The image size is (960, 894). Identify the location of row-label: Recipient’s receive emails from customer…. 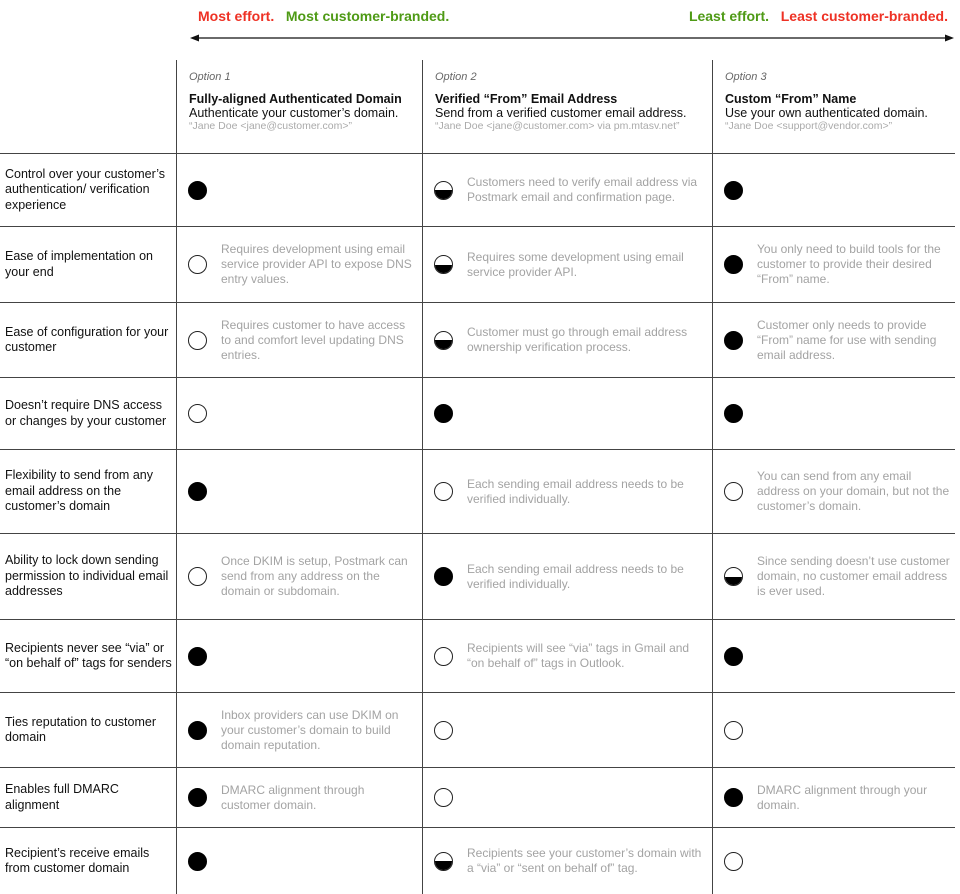
(77, 860).